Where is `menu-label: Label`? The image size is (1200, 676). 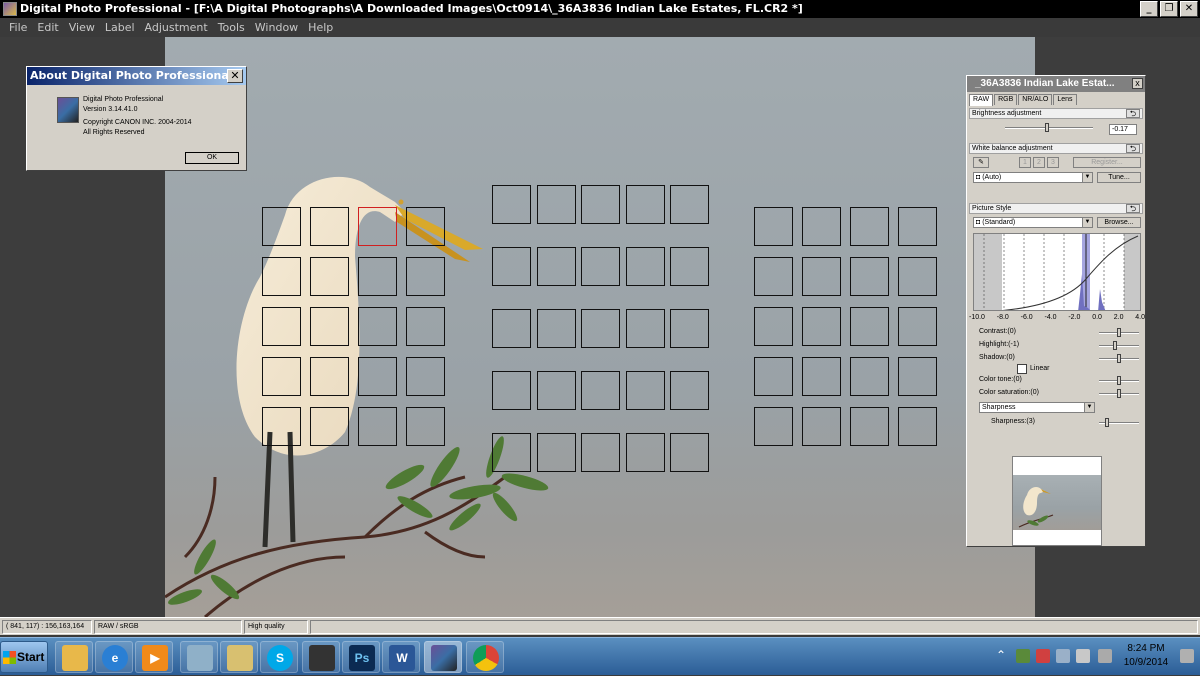 menu-label: Label is located at coordinates (120, 27).